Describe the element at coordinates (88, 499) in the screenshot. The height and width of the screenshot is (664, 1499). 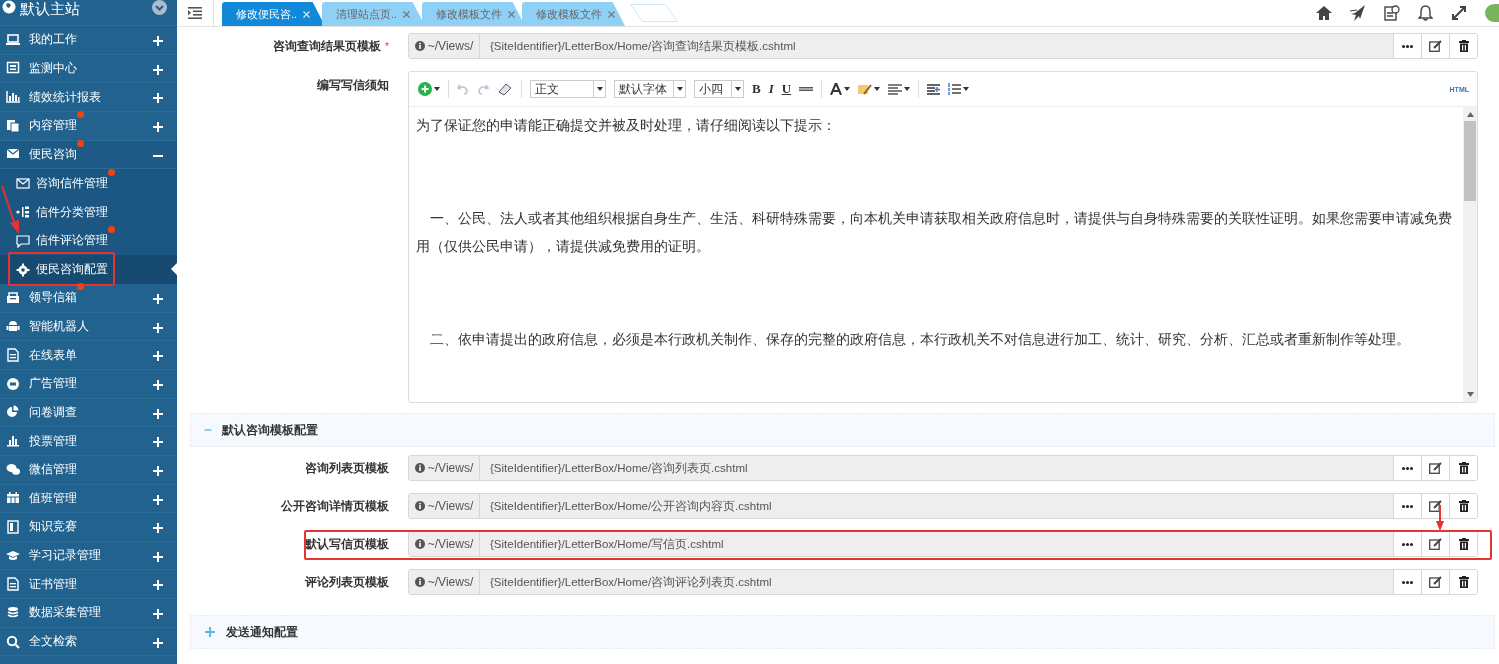
I see `sidebar-item: 值班管理` at that location.